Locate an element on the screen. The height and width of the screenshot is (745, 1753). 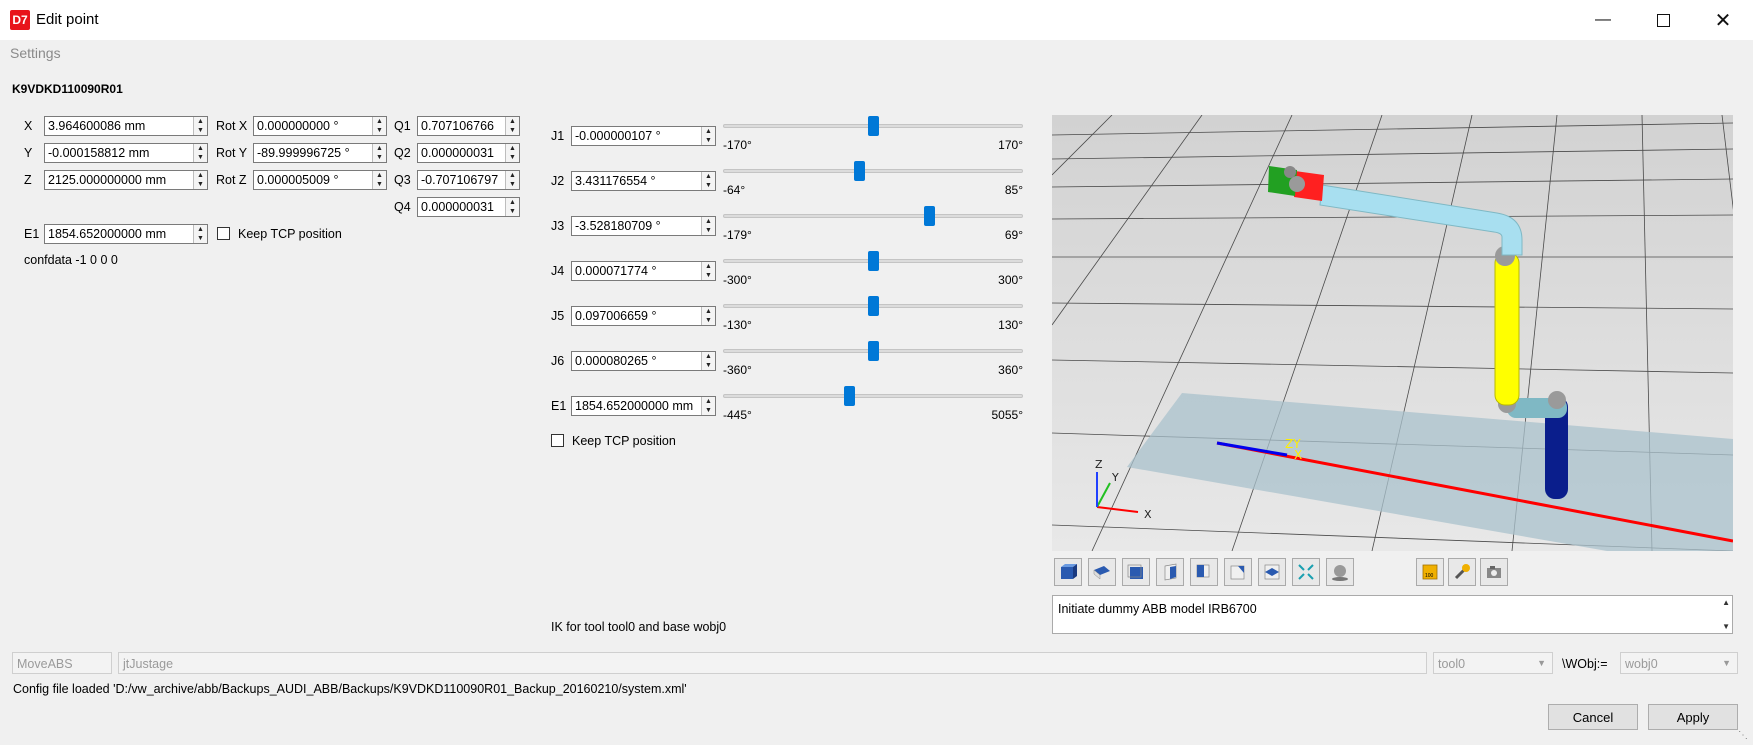
sphere-button is located at coordinates (1340, 572).